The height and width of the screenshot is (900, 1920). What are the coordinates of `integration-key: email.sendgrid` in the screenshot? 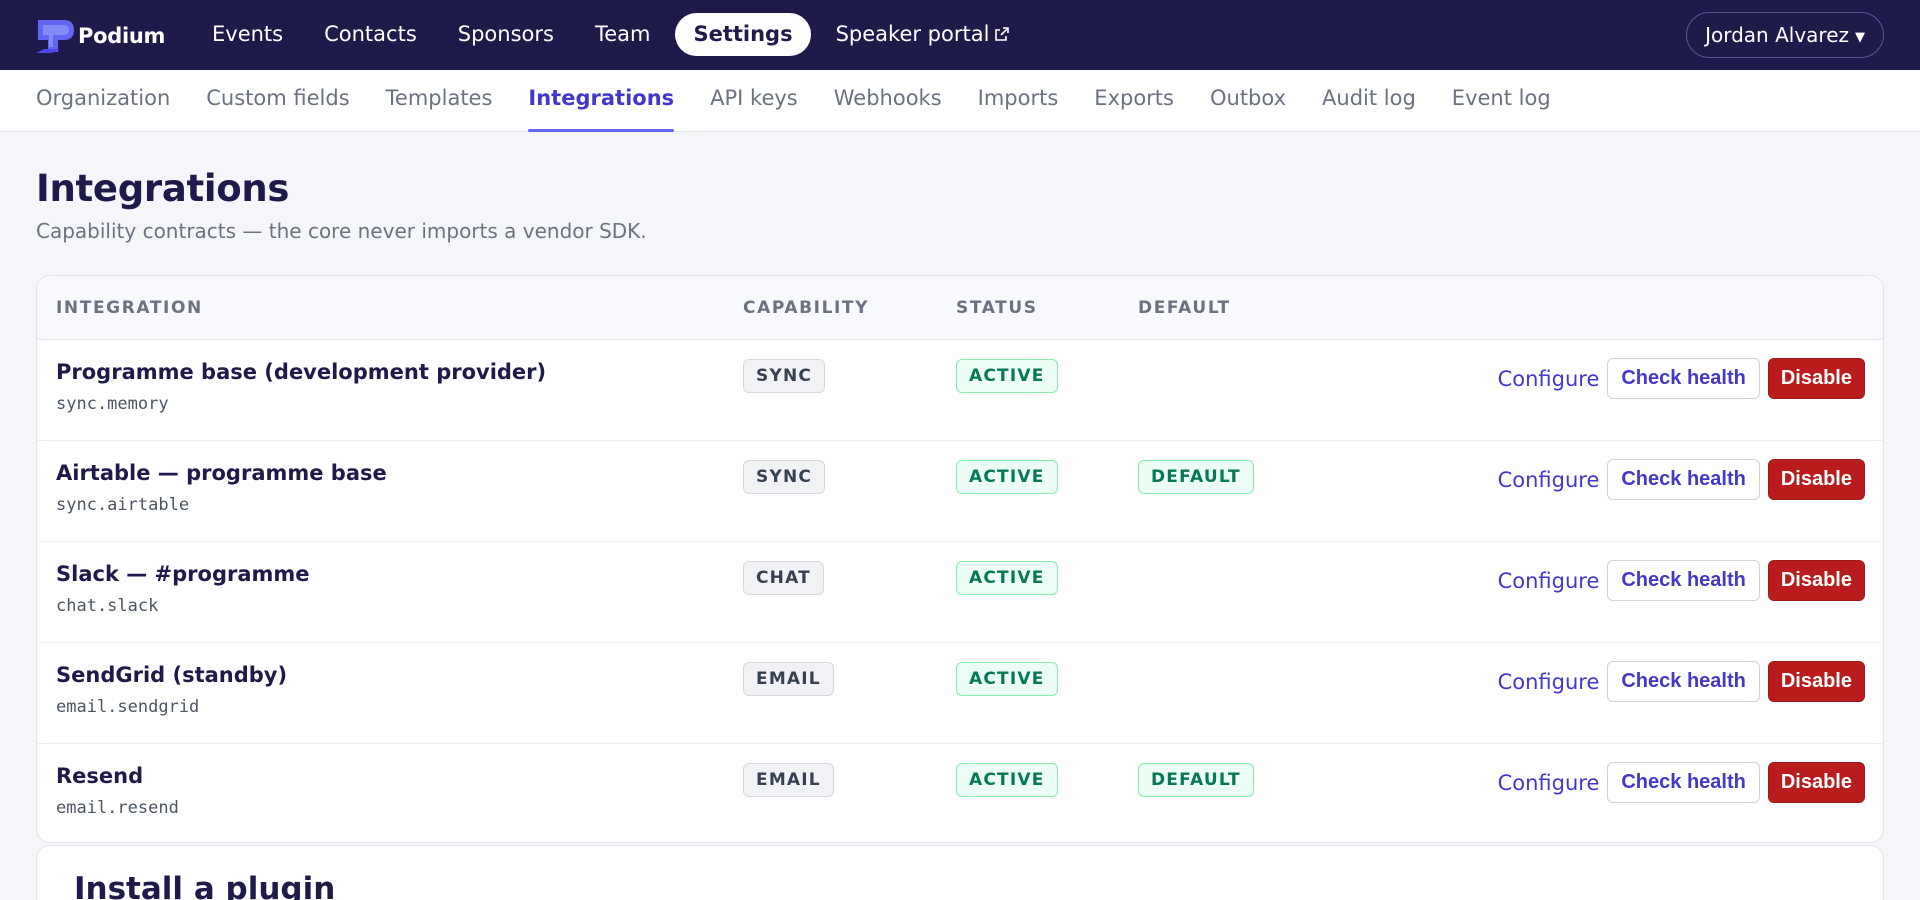 It's located at (128, 707).